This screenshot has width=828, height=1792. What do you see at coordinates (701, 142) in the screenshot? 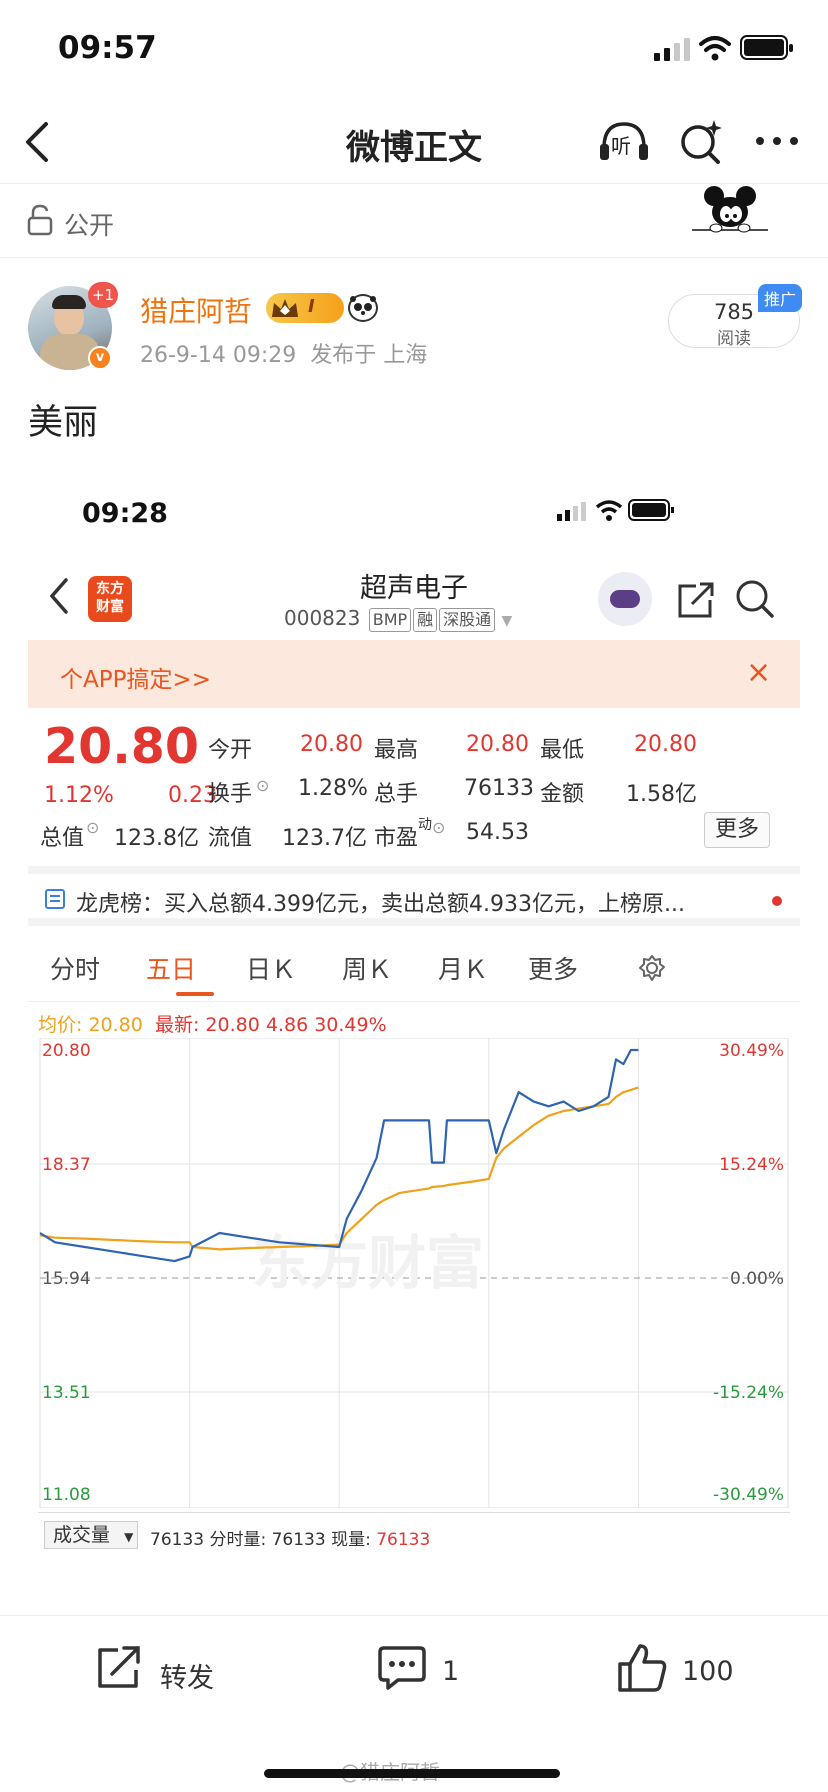
I see `ai-search-icon` at bounding box center [701, 142].